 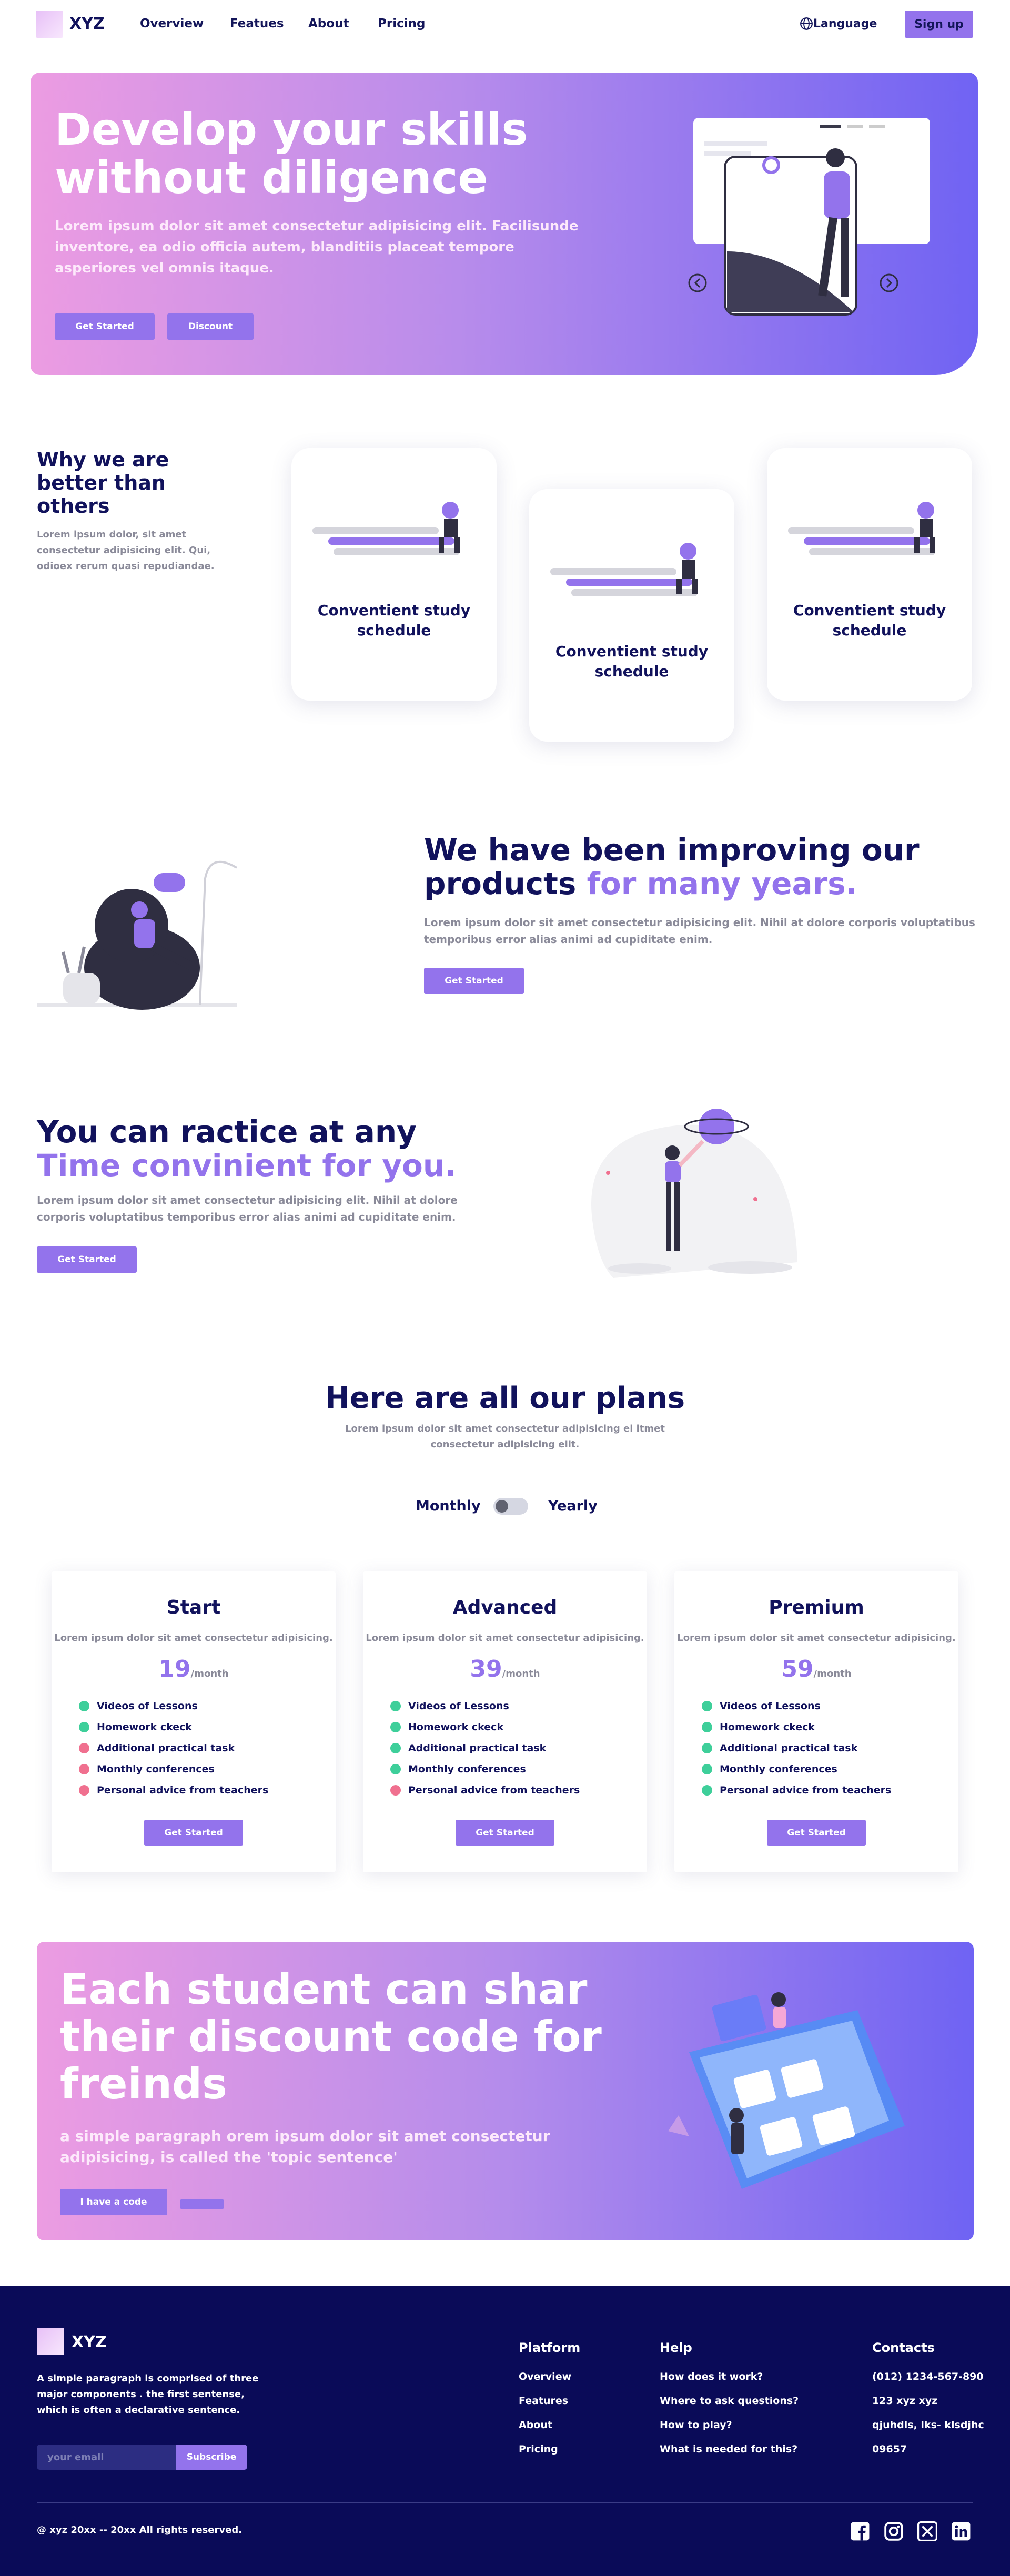 What do you see at coordinates (486, 1669) in the screenshot?
I see `plan-price-value: 39` at bounding box center [486, 1669].